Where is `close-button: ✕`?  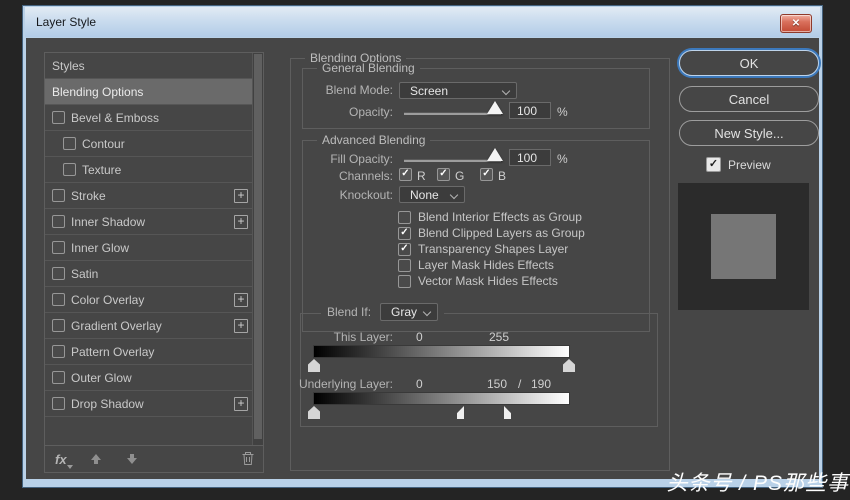
close-button: ✕ is located at coordinates (796, 23).